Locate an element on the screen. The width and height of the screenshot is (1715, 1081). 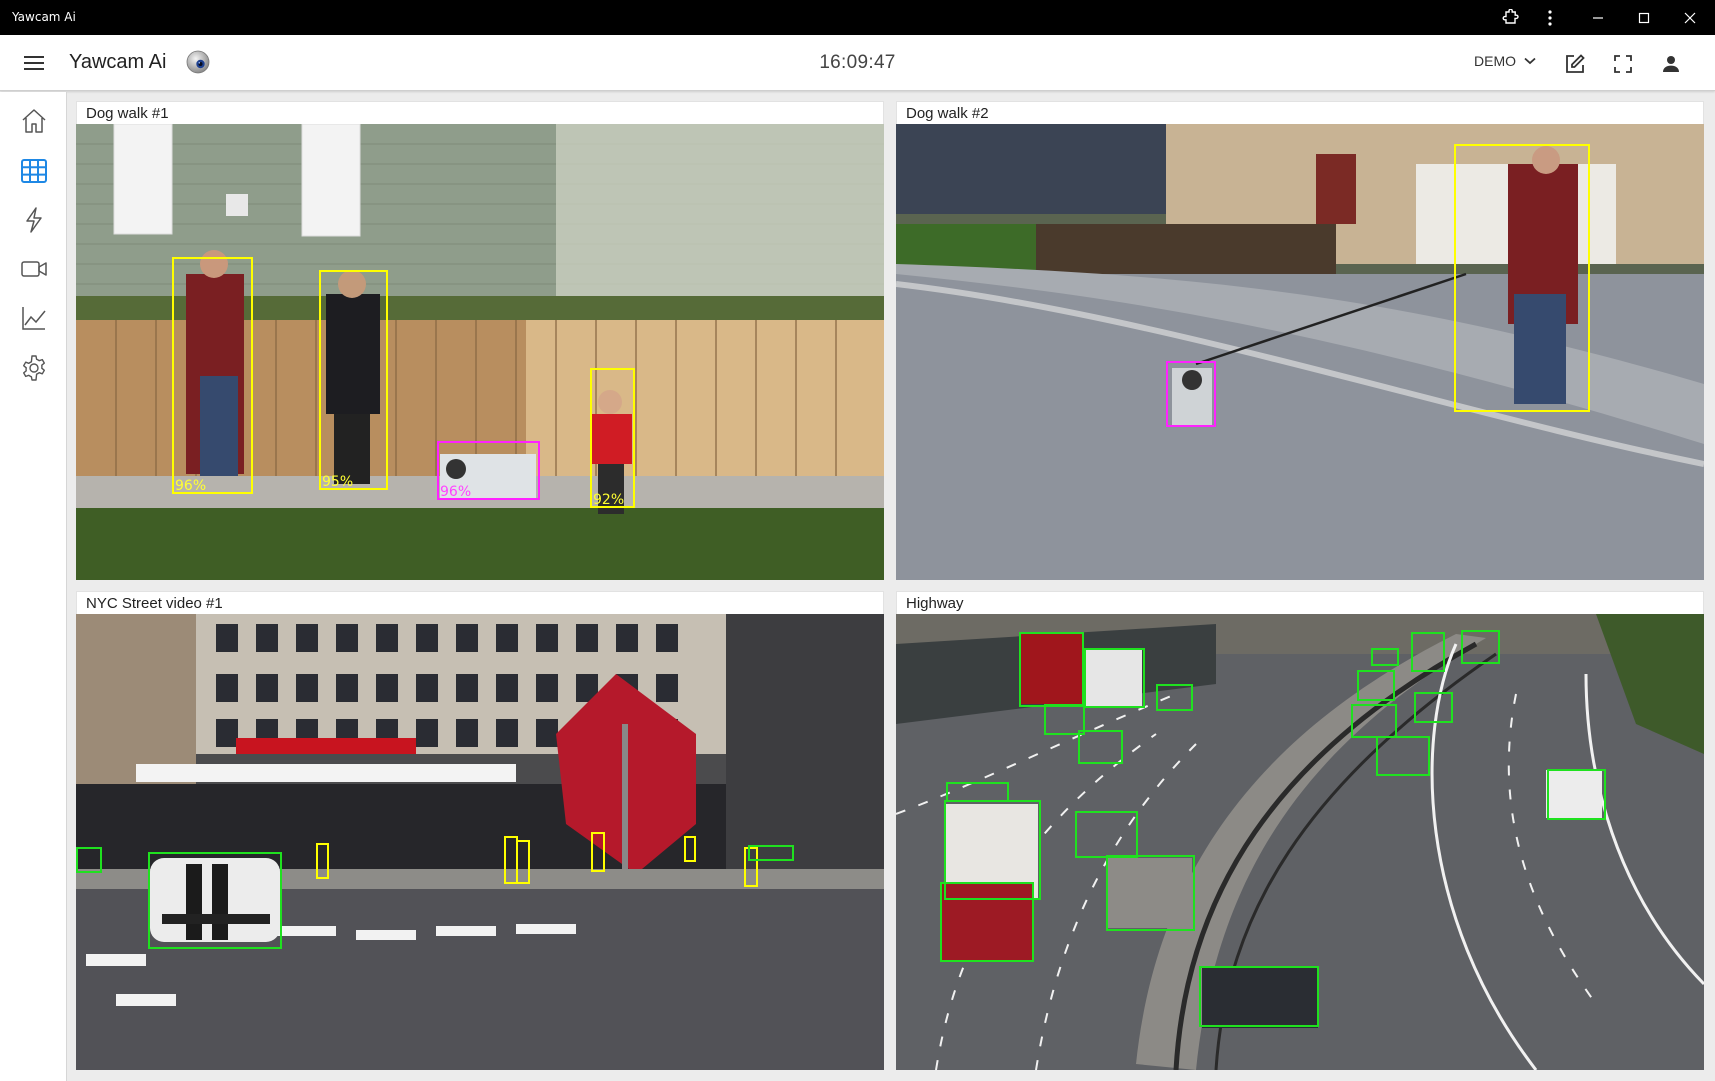
person-detection-box: 96% is located at coordinates (212, 375).